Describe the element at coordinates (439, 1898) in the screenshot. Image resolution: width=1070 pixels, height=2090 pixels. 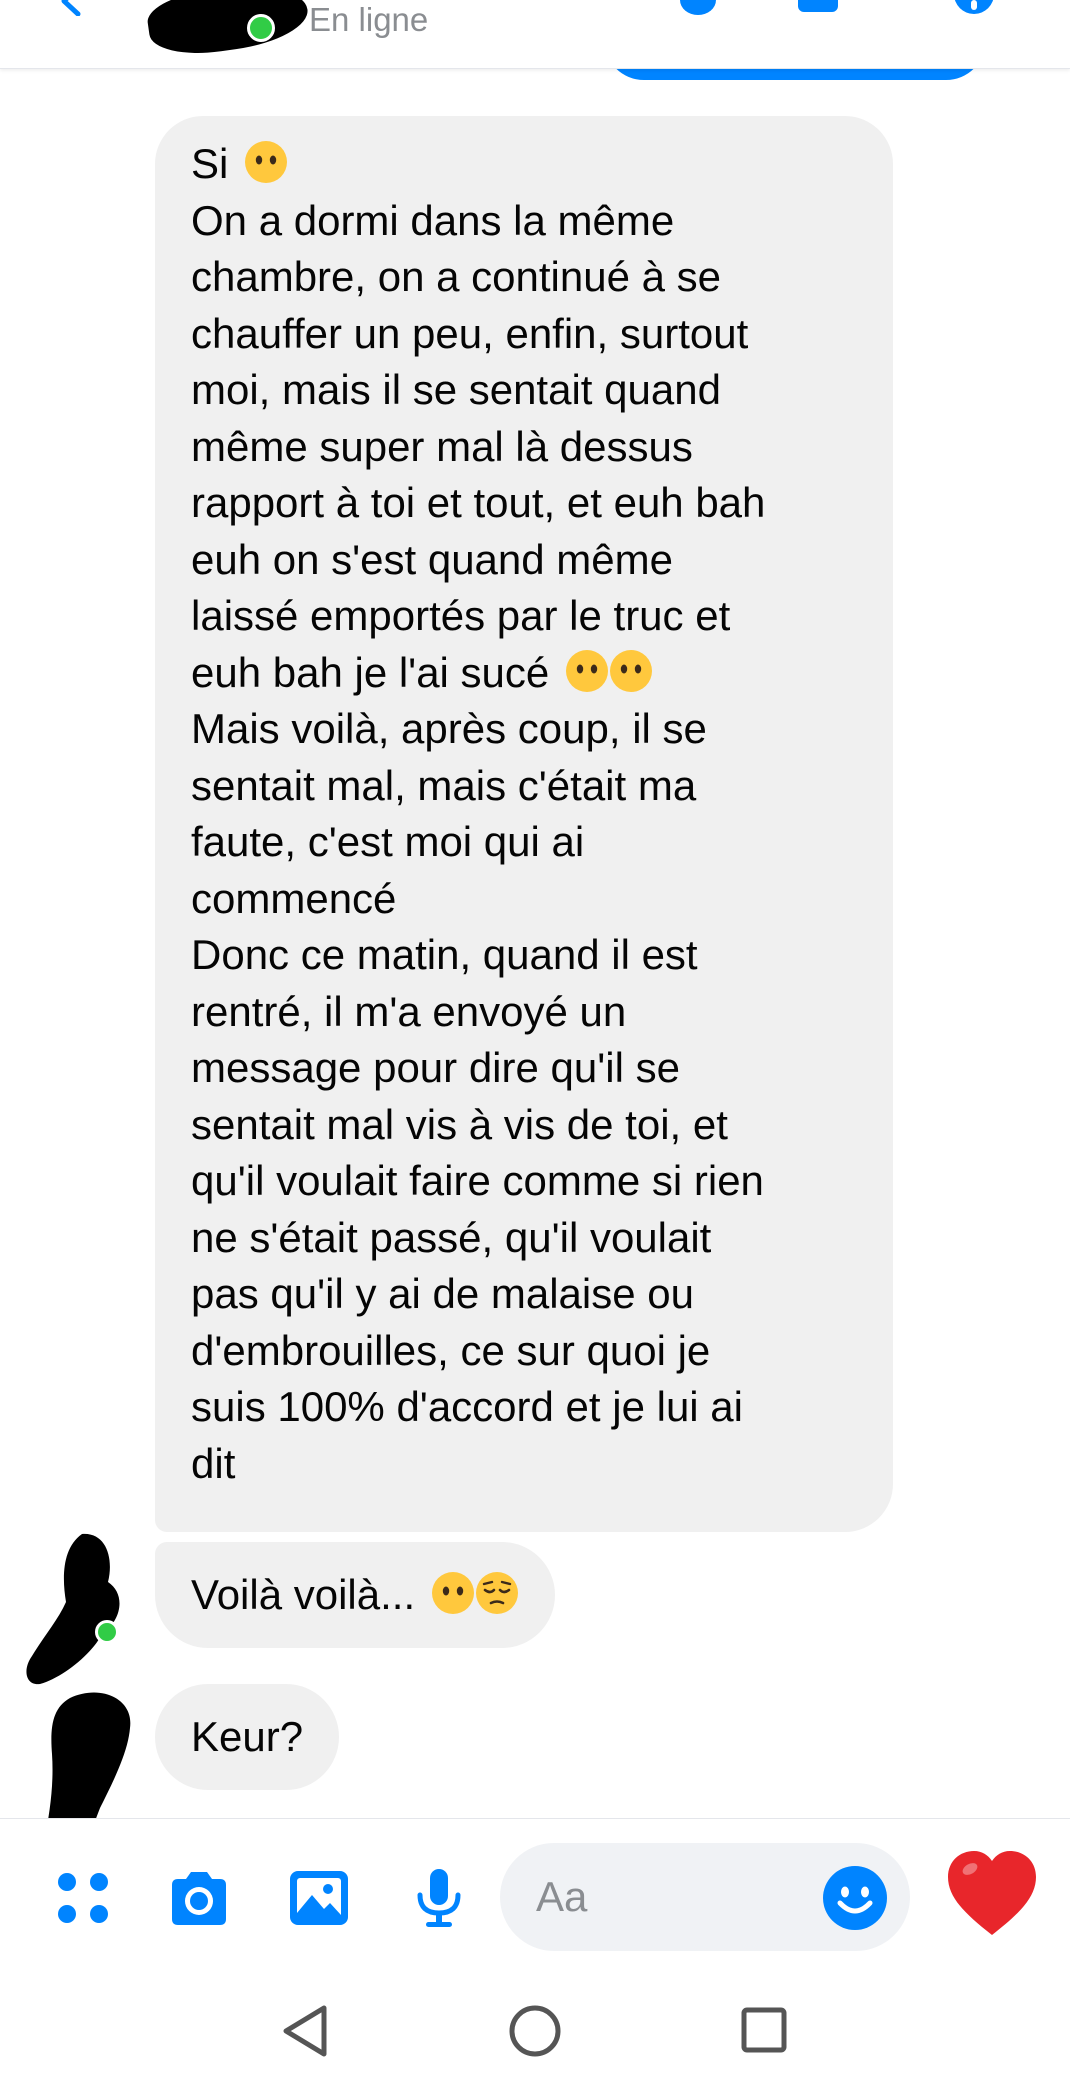
I see `microphone-icon` at that location.